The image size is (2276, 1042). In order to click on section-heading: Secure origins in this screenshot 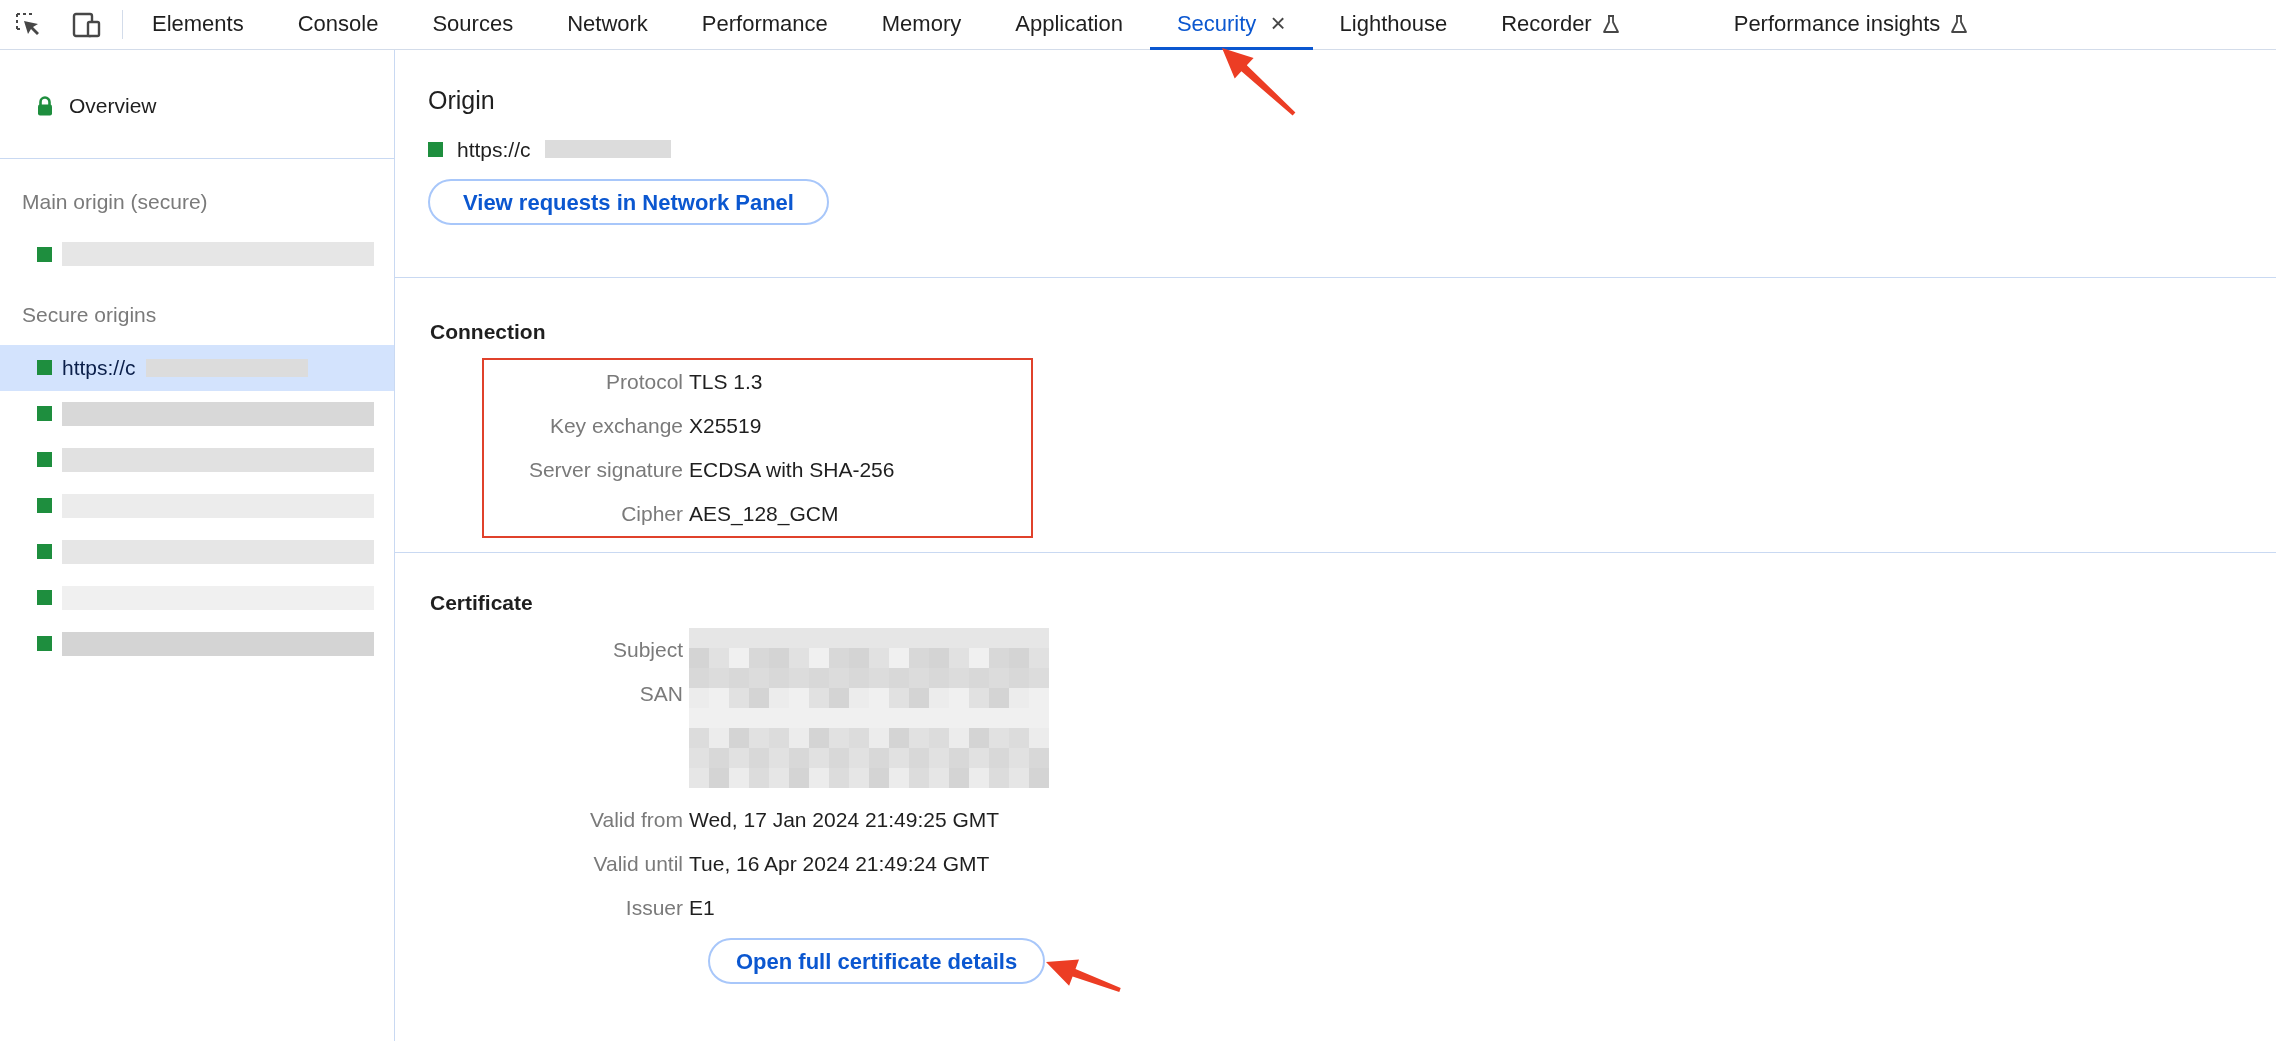, I will do `click(89, 315)`.